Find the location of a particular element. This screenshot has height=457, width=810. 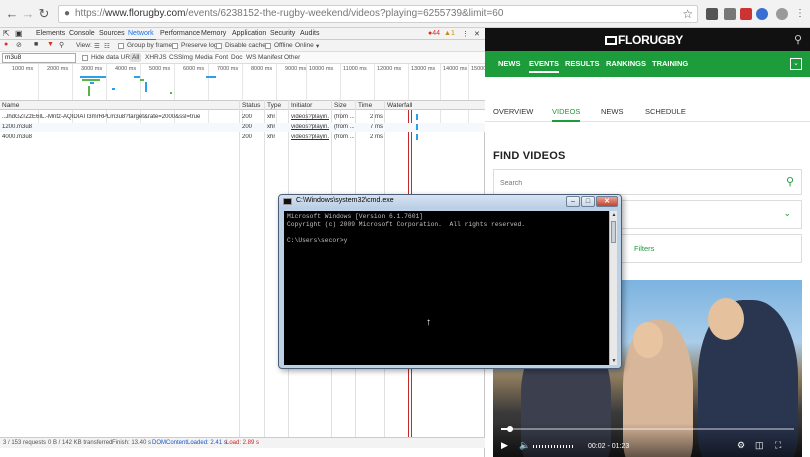

video-progress-bar is located at coordinates (647, 429).